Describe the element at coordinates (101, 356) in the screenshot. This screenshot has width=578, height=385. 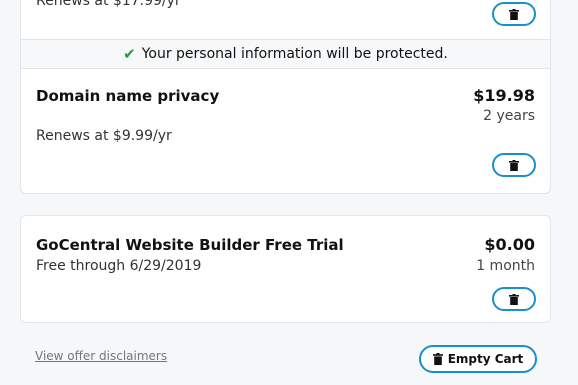
I see `view-disclaimers-link: View offer disclaimers` at that location.